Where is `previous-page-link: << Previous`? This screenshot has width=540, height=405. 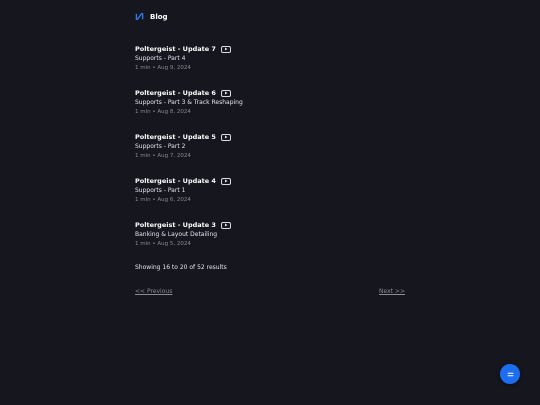
previous-page-link: << Previous is located at coordinates (153, 291).